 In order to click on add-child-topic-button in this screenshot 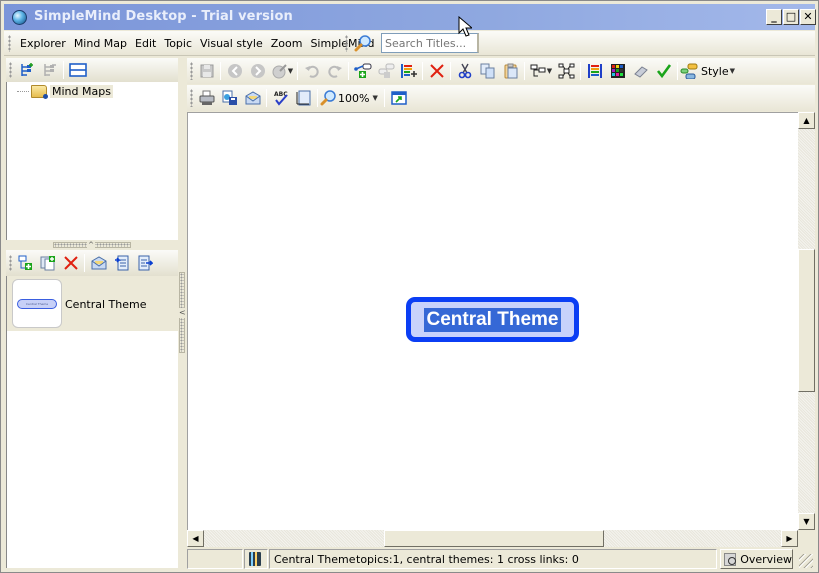, I will do `click(362, 71)`.